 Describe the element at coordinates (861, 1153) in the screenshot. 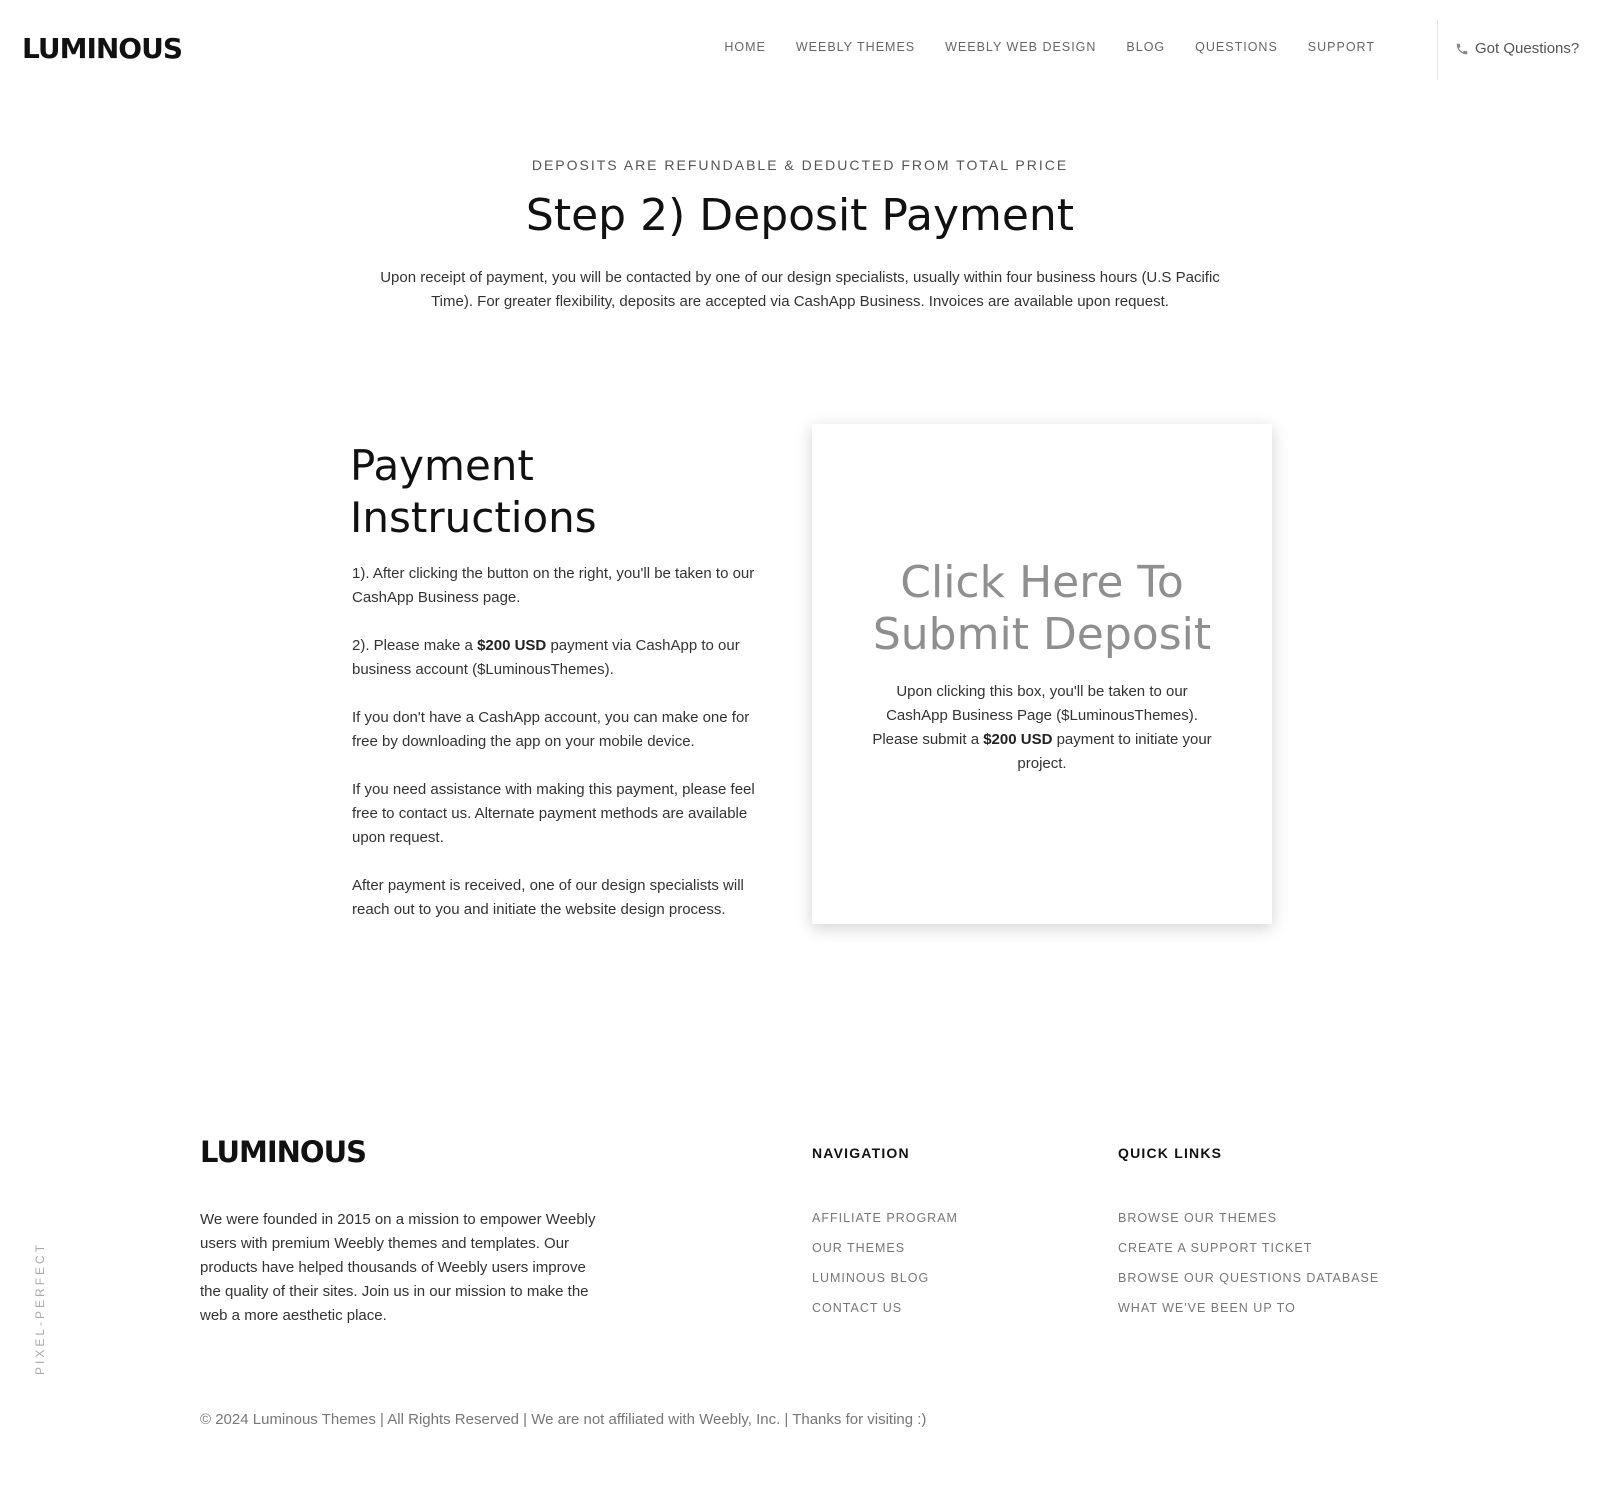

I see `footer-nav-heading: NAVIGATION` at that location.